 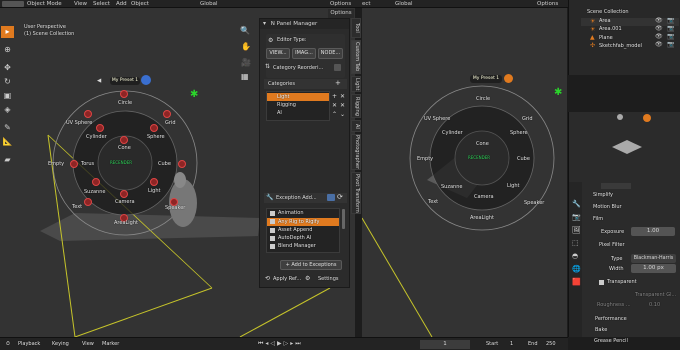 What do you see at coordinates (87, 164) in the screenshot?
I see `pie-item-torus: Torus` at bounding box center [87, 164].